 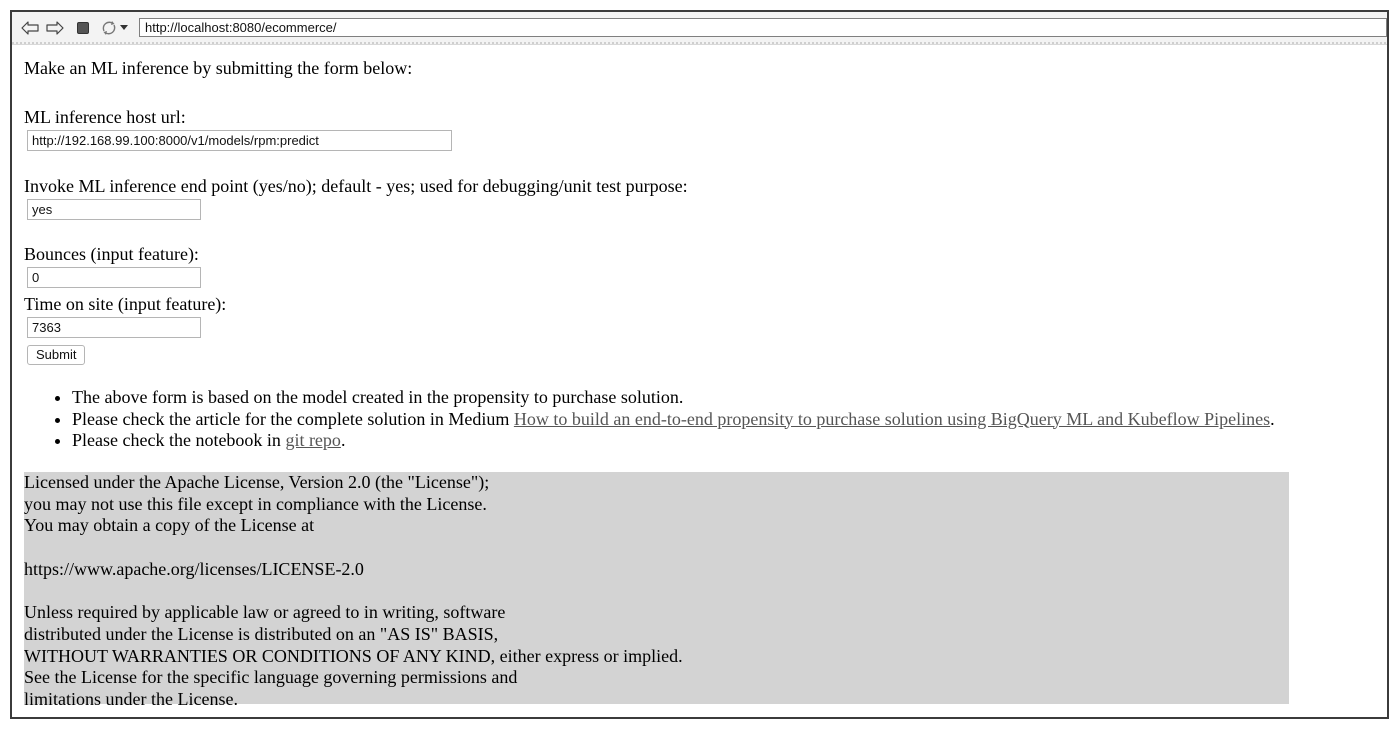 I want to click on submit-button: Submit, so click(x=56, y=355).